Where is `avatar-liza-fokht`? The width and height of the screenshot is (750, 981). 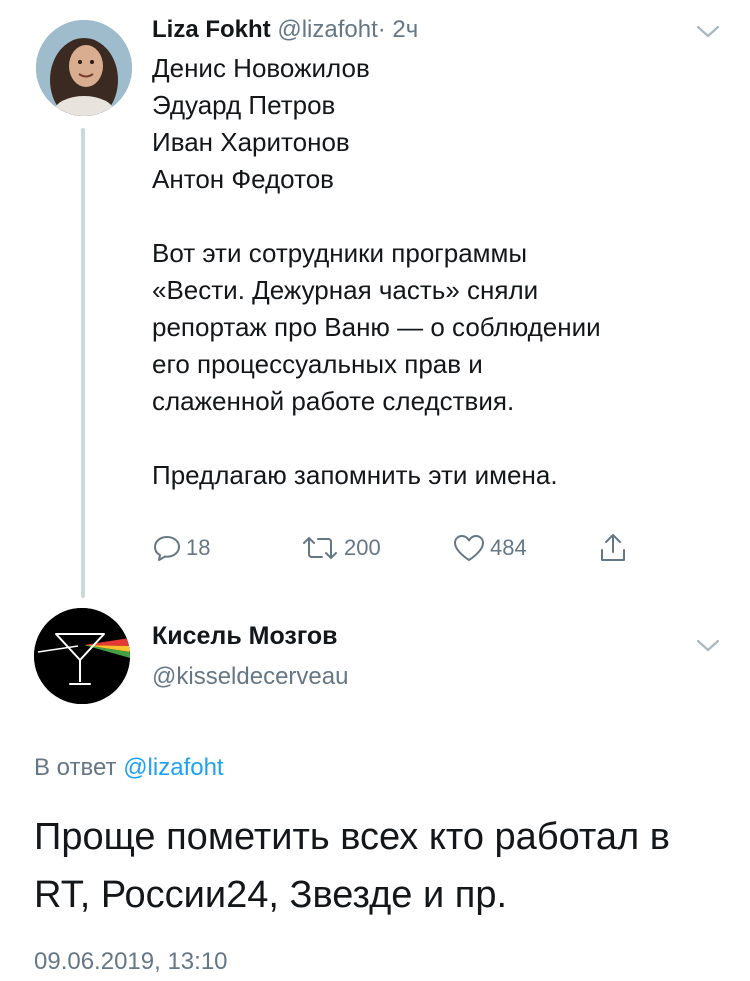 avatar-liza-fokht is located at coordinates (84, 68).